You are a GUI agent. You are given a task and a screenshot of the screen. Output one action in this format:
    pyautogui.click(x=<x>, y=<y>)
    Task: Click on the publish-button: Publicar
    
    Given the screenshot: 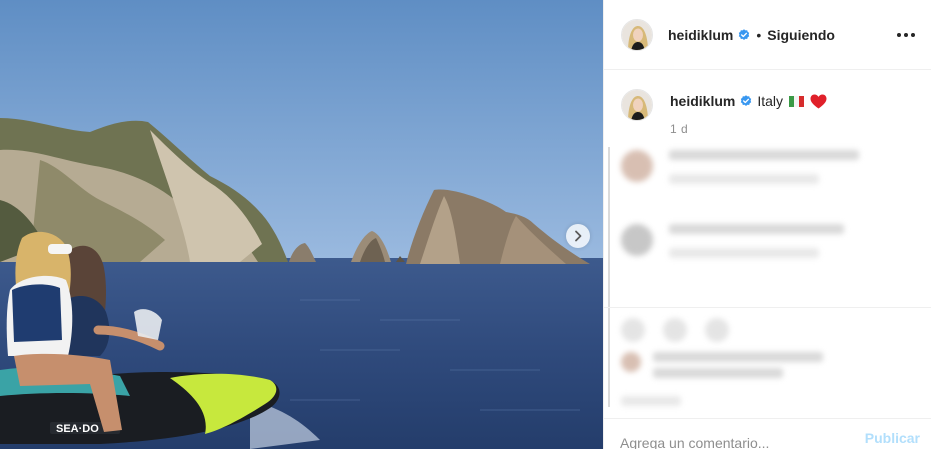 What is the action you would take?
    pyautogui.click(x=892, y=438)
    